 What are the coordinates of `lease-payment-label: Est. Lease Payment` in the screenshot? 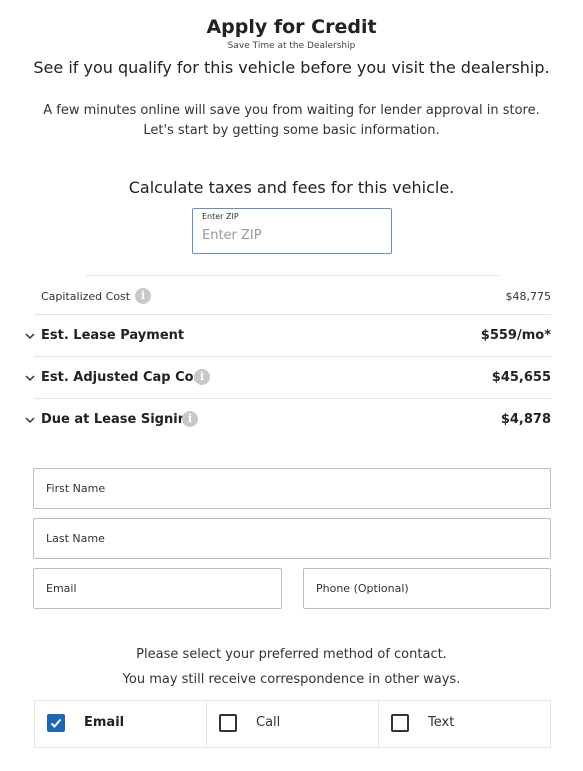 It's located at (113, 335).